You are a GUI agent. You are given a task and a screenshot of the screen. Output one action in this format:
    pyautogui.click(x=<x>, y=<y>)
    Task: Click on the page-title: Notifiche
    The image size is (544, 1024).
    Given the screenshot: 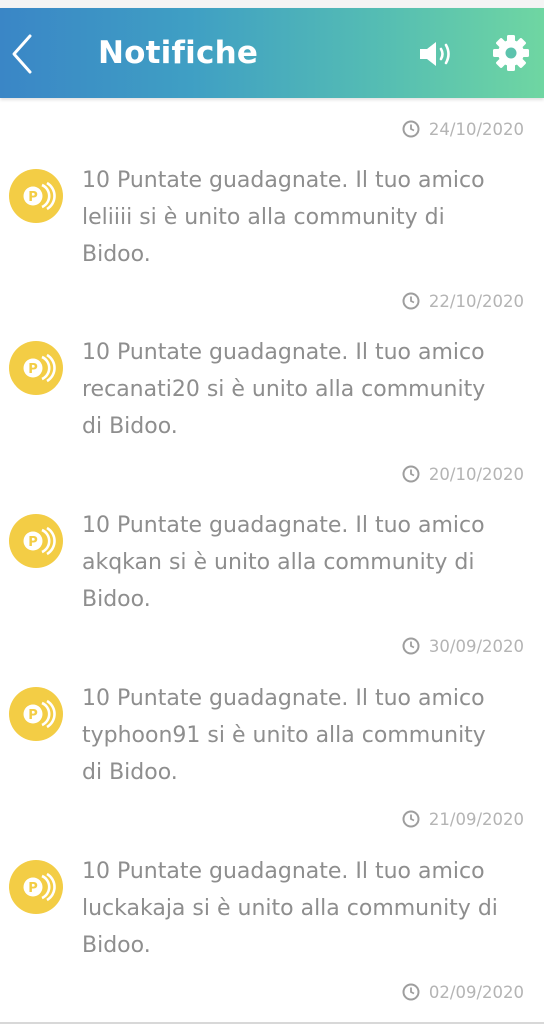 What is the action you would take?
    pyautogui.click(x=178, y=53)
    